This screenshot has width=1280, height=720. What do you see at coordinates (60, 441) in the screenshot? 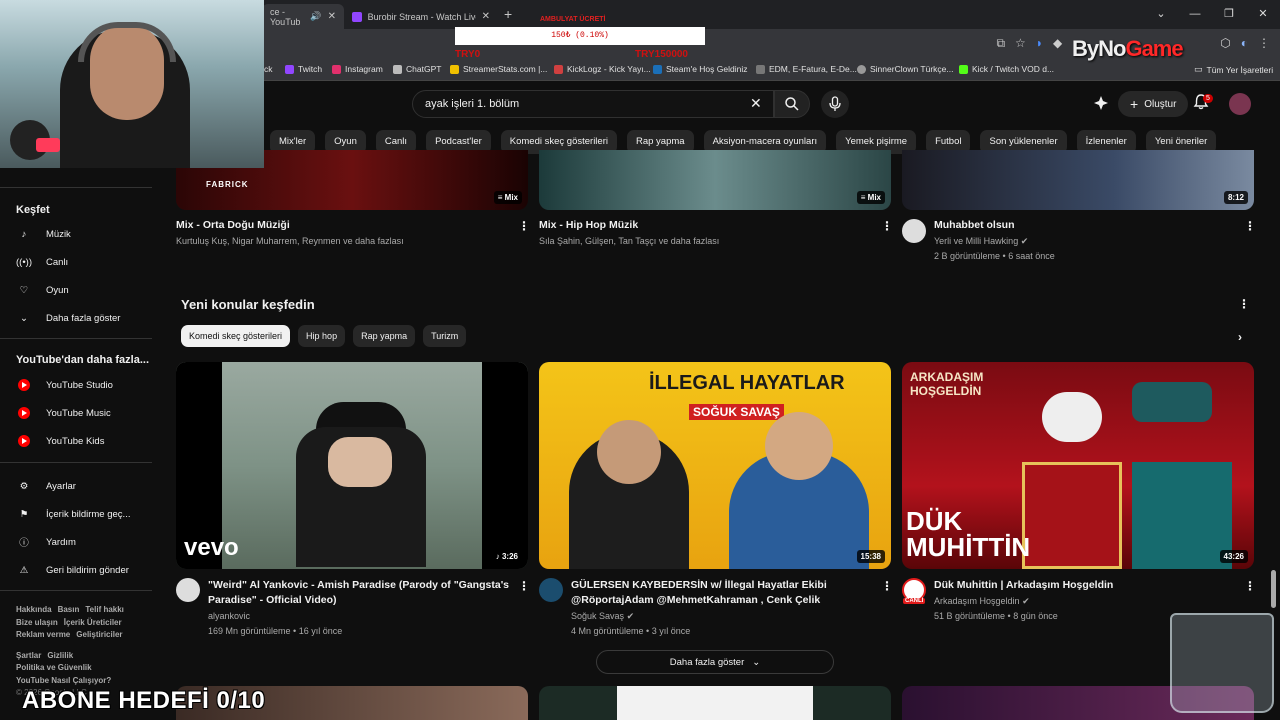
I see `sidebar-item-kids: YouTube Kids` at bounding box center [60, 441].